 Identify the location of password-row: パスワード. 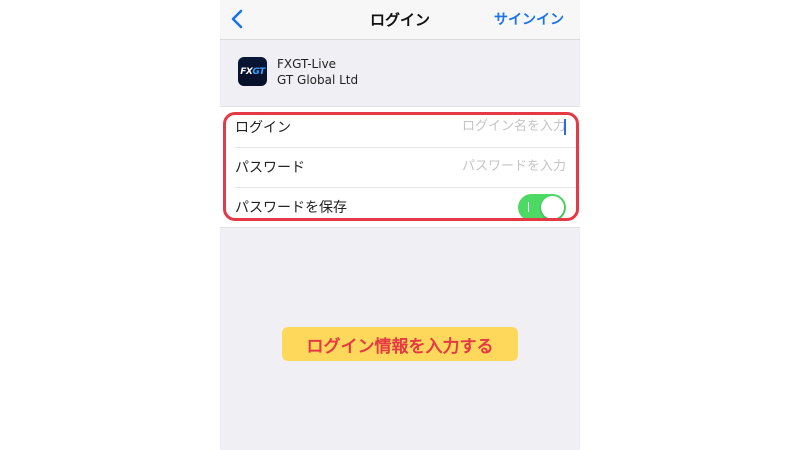
(407, 167).